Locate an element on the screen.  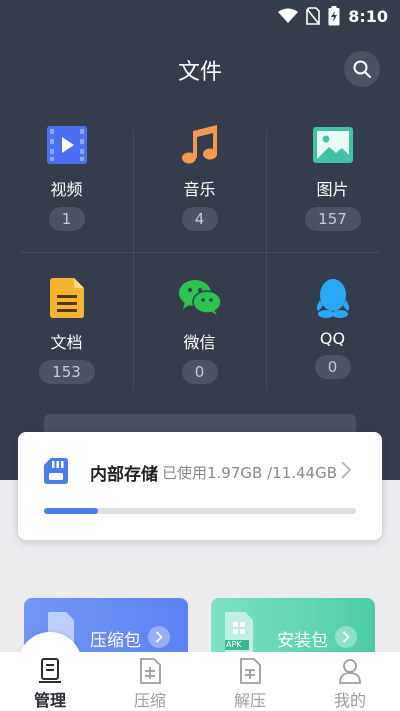
wifi-icon is located at coordinates (288, 15).